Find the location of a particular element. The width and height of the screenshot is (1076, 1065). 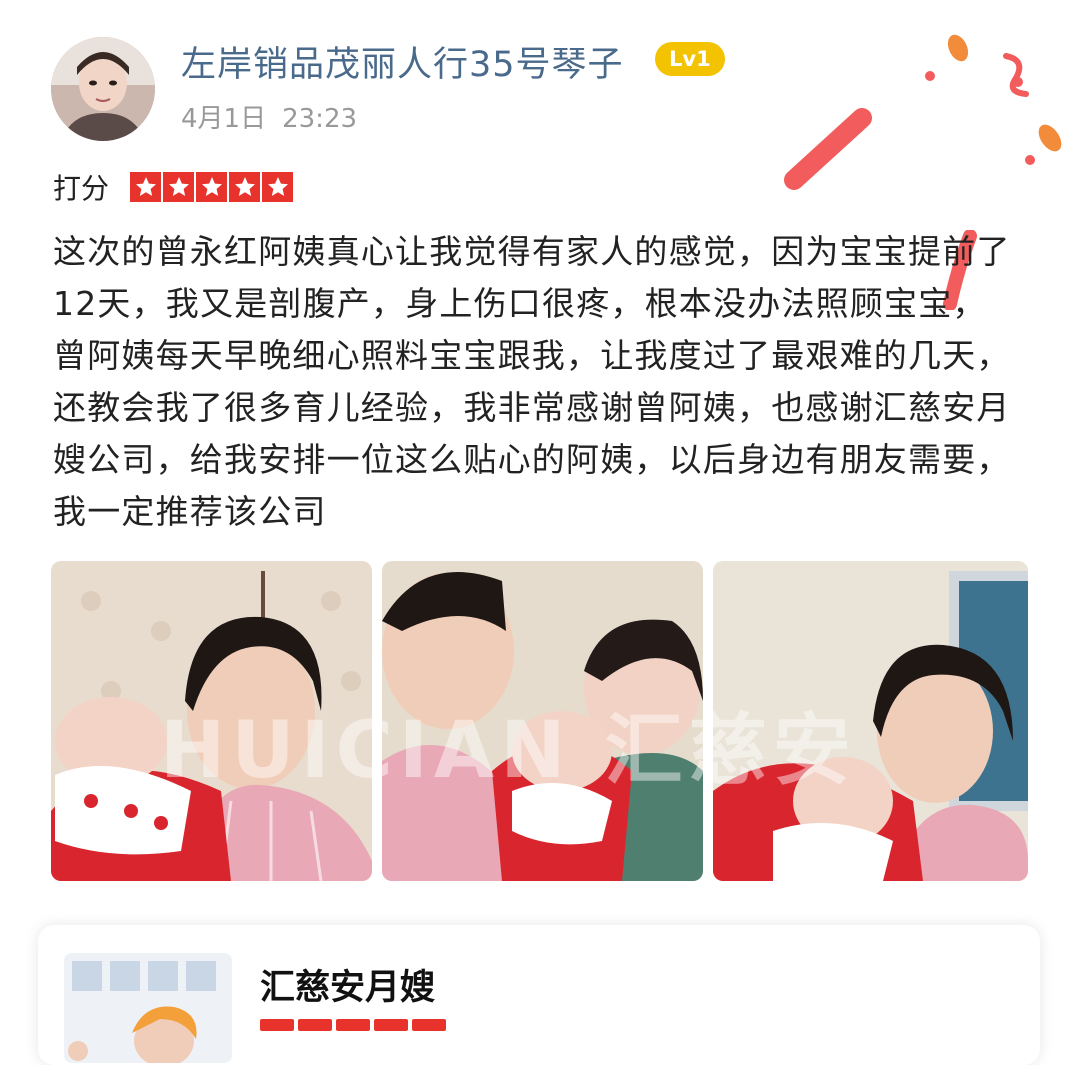

confetti-decoration is located at coordinates (923, 112).